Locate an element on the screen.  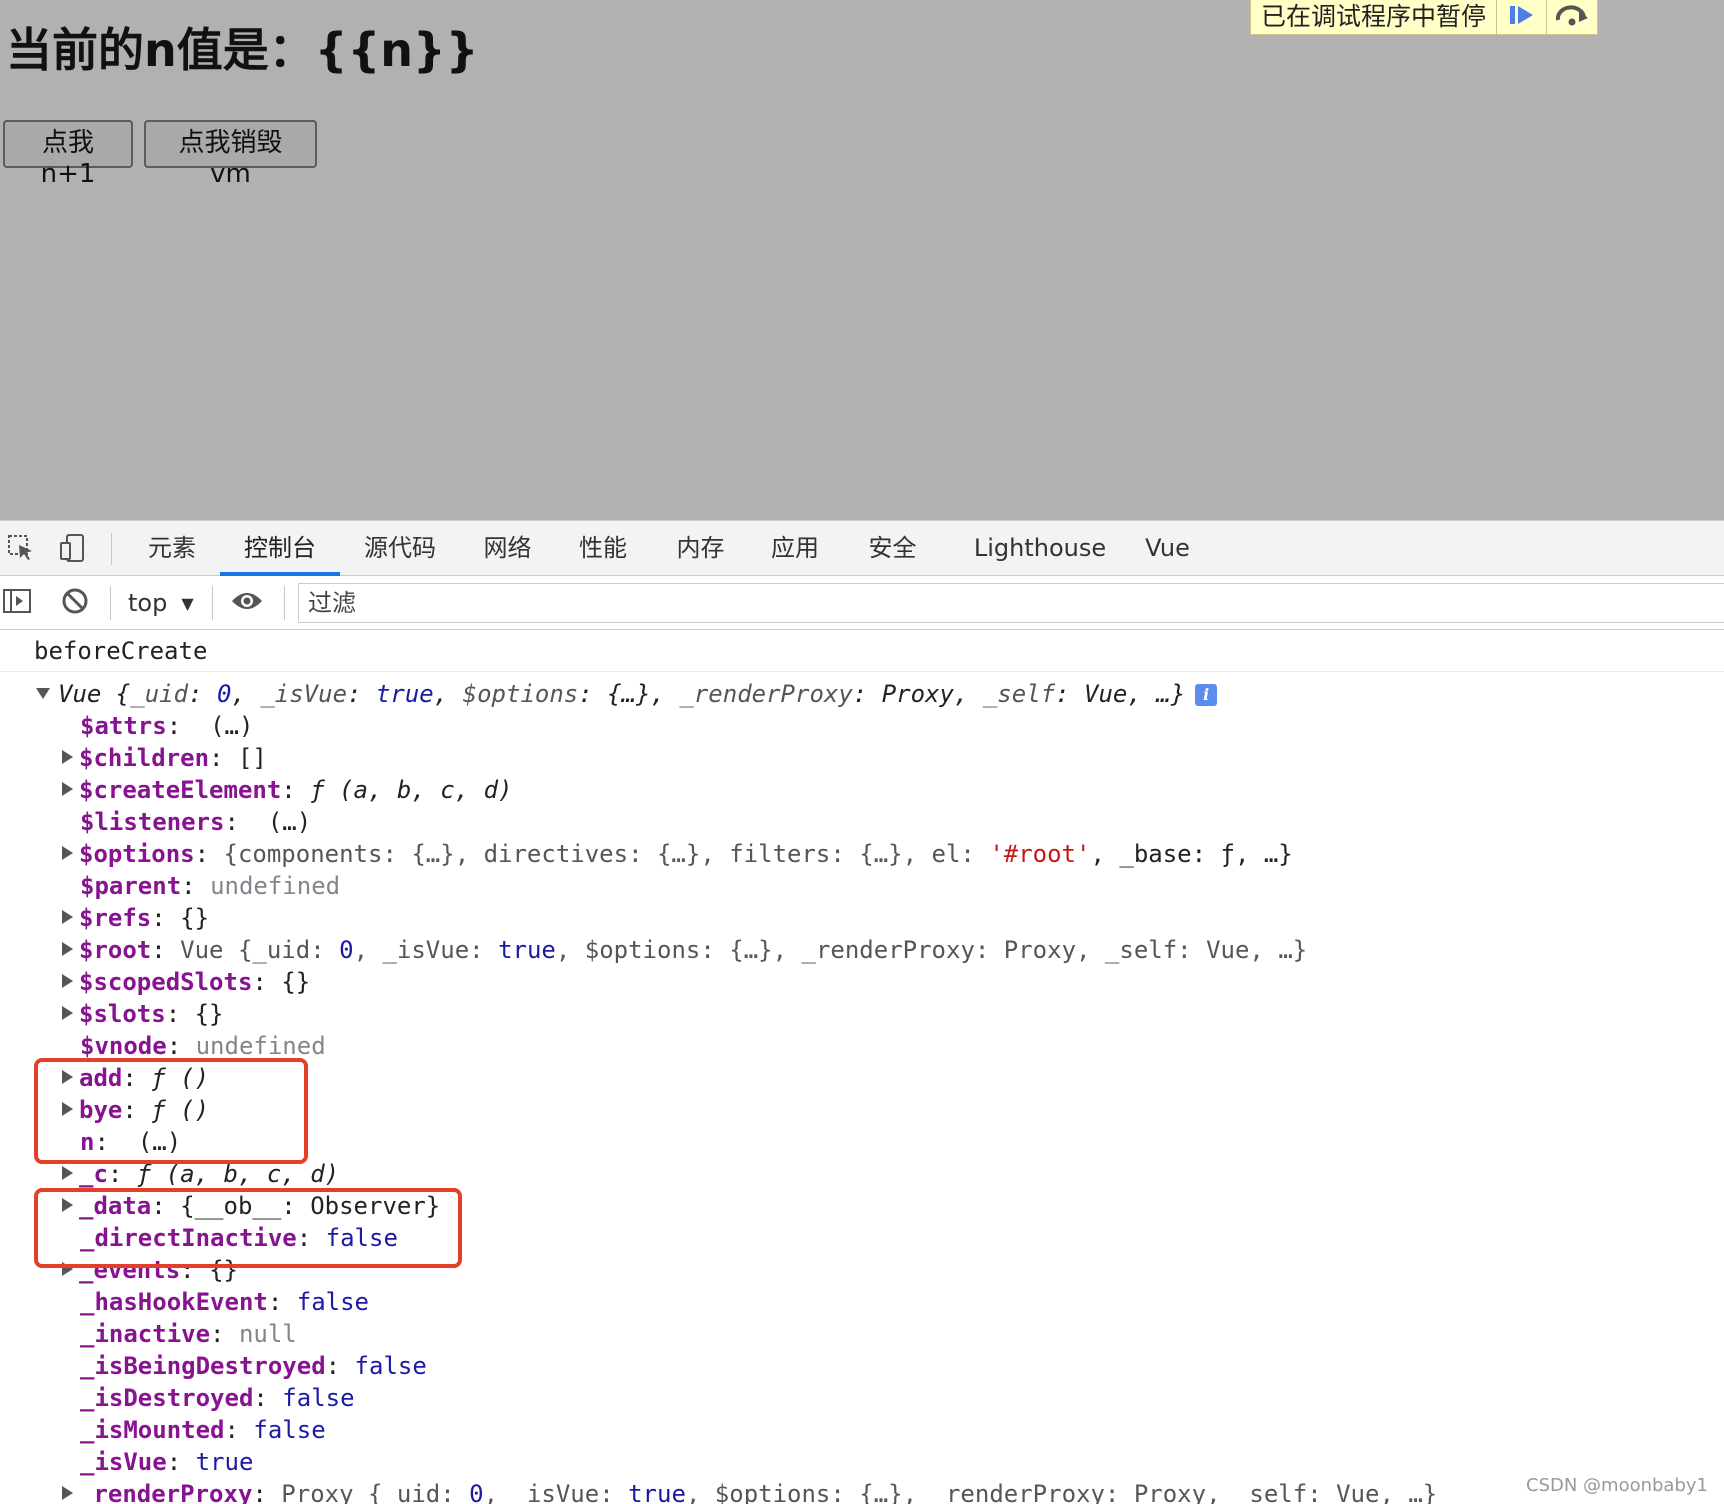
step-over-icon is located at coordinates (1572, 17).